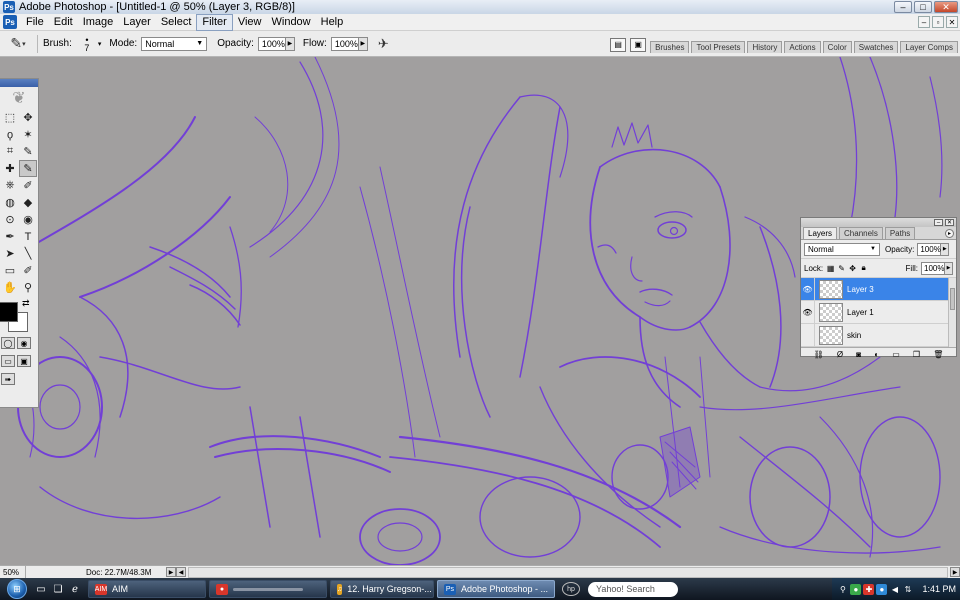 The height and width of the screenshot is (600, 960). Describe the element at coordinates (10, 202) in the screenshot. I see `eraser-tool-icon: ◍` at that location.